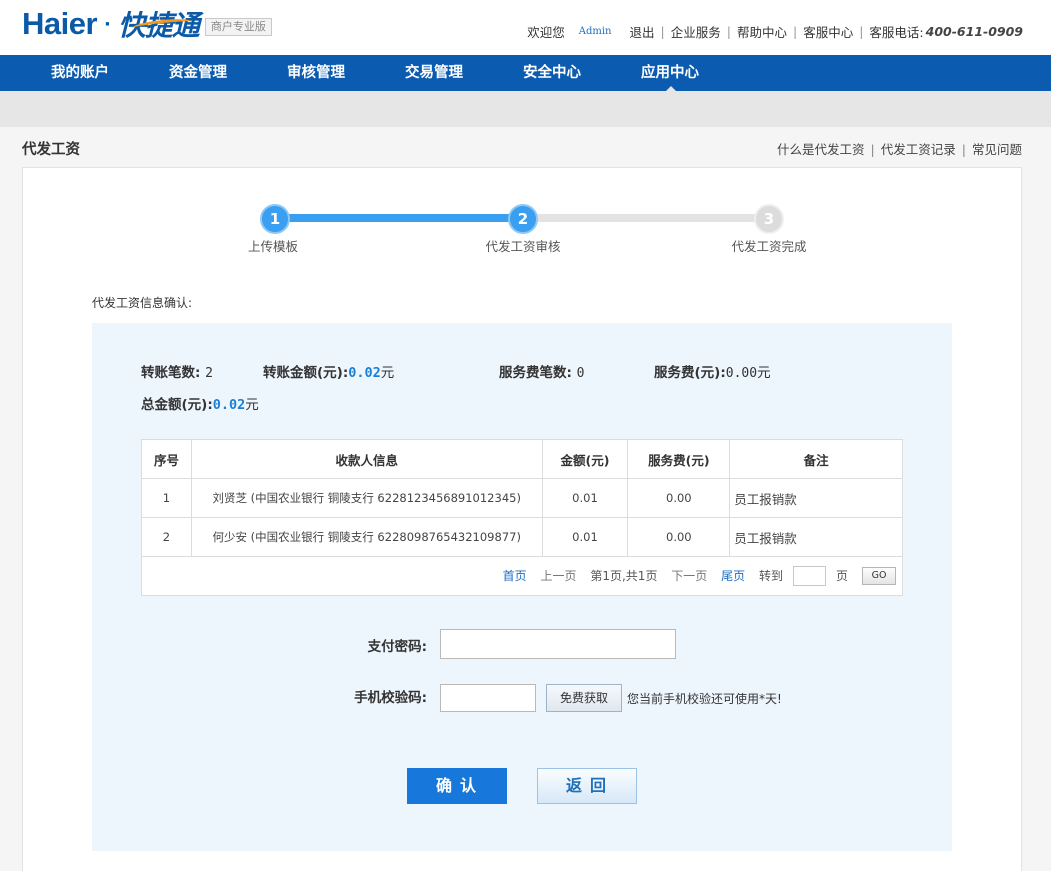  I want to click on column-header-index: 序号, so click(166, 459).